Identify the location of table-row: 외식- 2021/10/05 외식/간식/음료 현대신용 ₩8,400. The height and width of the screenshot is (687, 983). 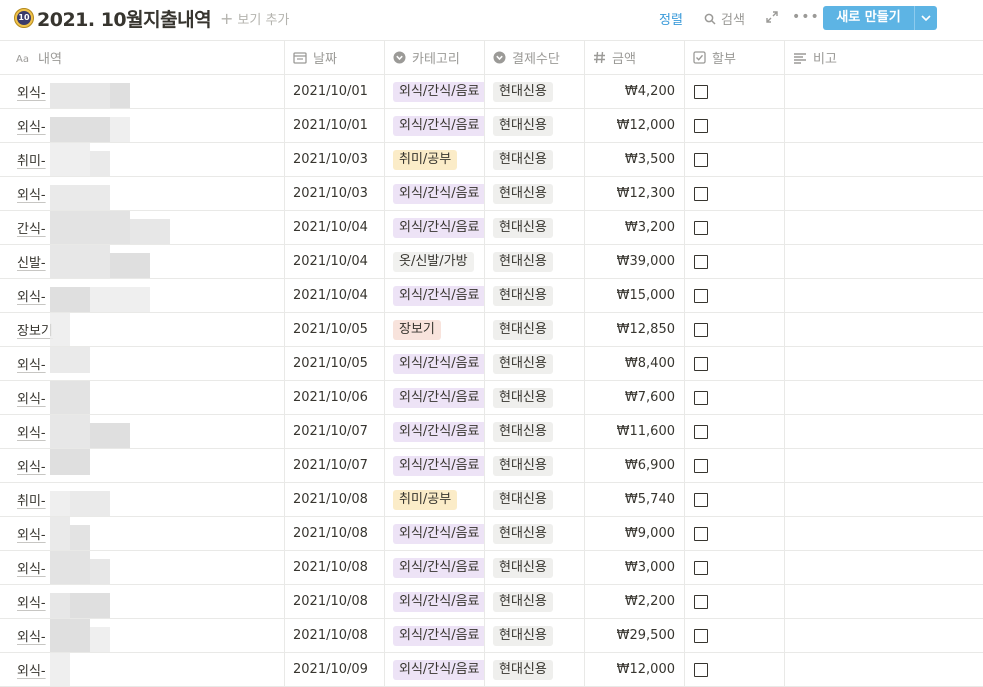
(491, 364).